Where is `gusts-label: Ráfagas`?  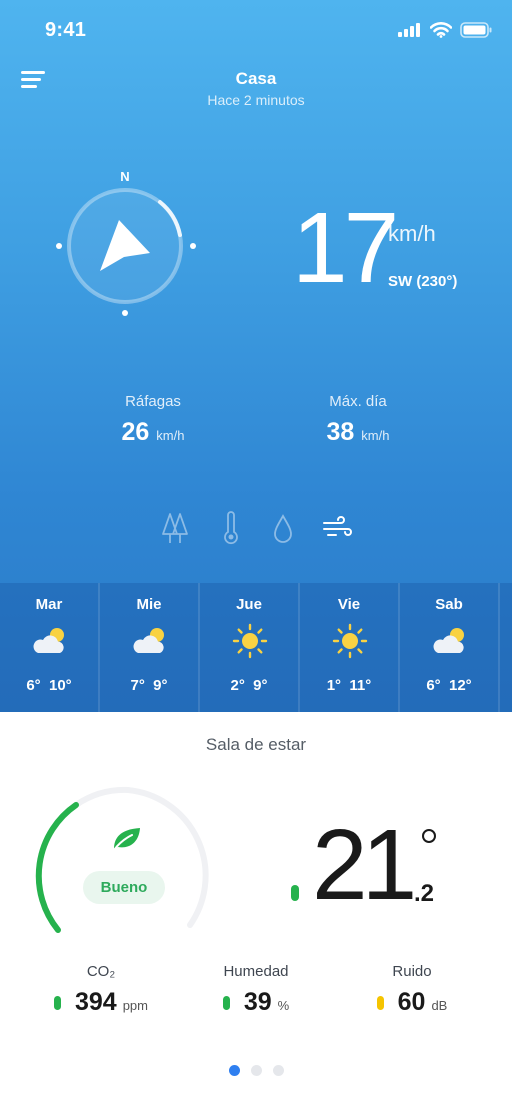 gusts-label: Ráfagas is located at coordinates (153, 401).